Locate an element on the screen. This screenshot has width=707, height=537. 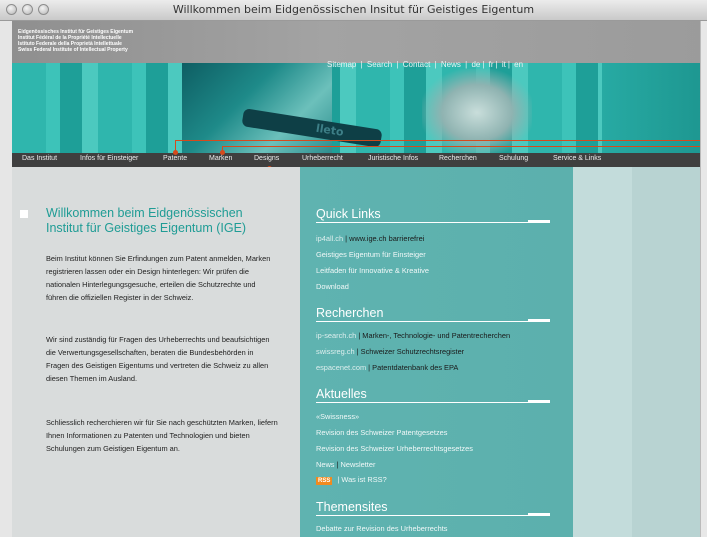
header-photo-text: lleto is located at coordinates (330, 130).